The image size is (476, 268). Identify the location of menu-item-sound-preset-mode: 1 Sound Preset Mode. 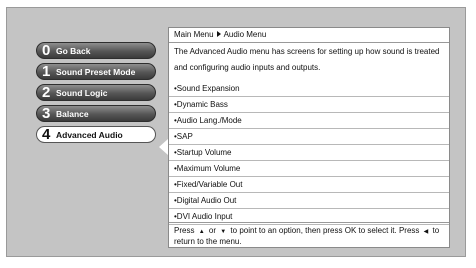
(96, 71).